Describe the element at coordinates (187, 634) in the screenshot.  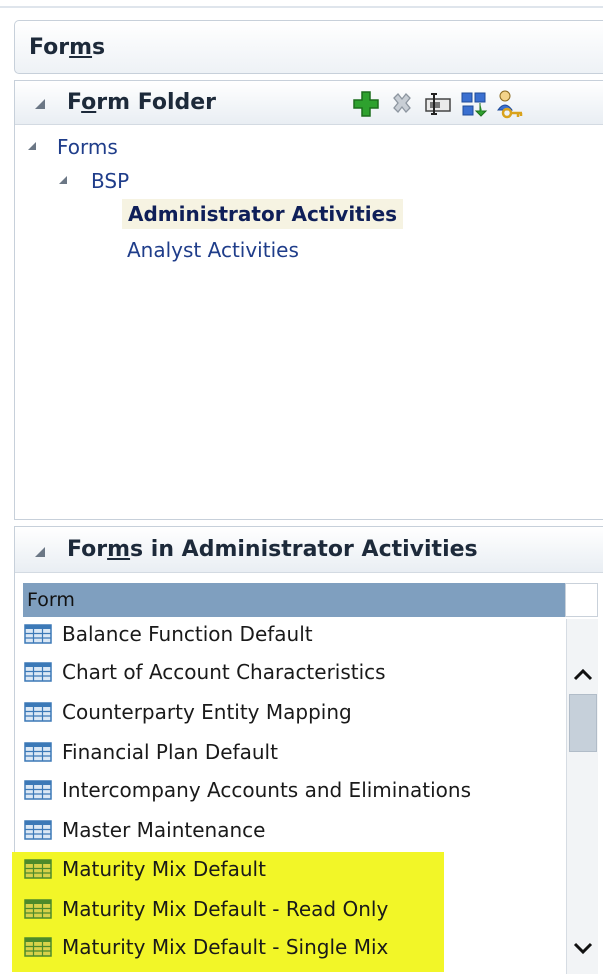
I see `list-item-label: Balance Function Default` at that location.